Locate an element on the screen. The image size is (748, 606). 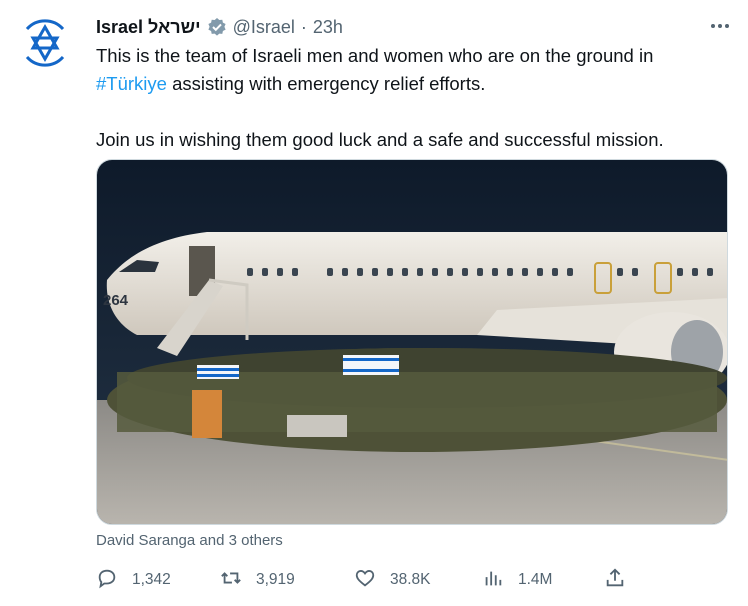
tweet-line-2-rest: assisting with emergency relief efforts. is located at coordinates (326, 83).